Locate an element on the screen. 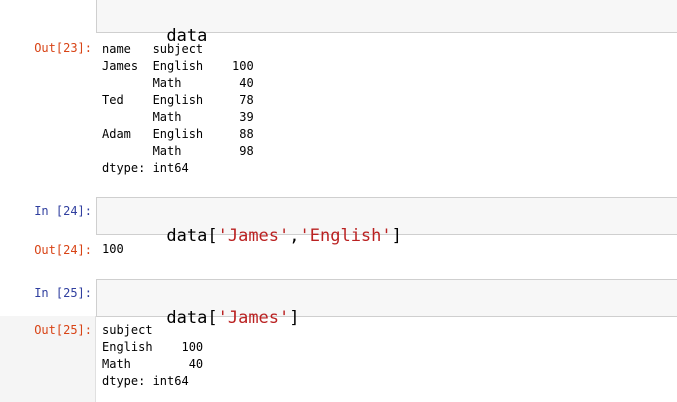 Image resolution: width=677 pixels, height=402 pixels. code-token: , is located at coordinates (294, 236).